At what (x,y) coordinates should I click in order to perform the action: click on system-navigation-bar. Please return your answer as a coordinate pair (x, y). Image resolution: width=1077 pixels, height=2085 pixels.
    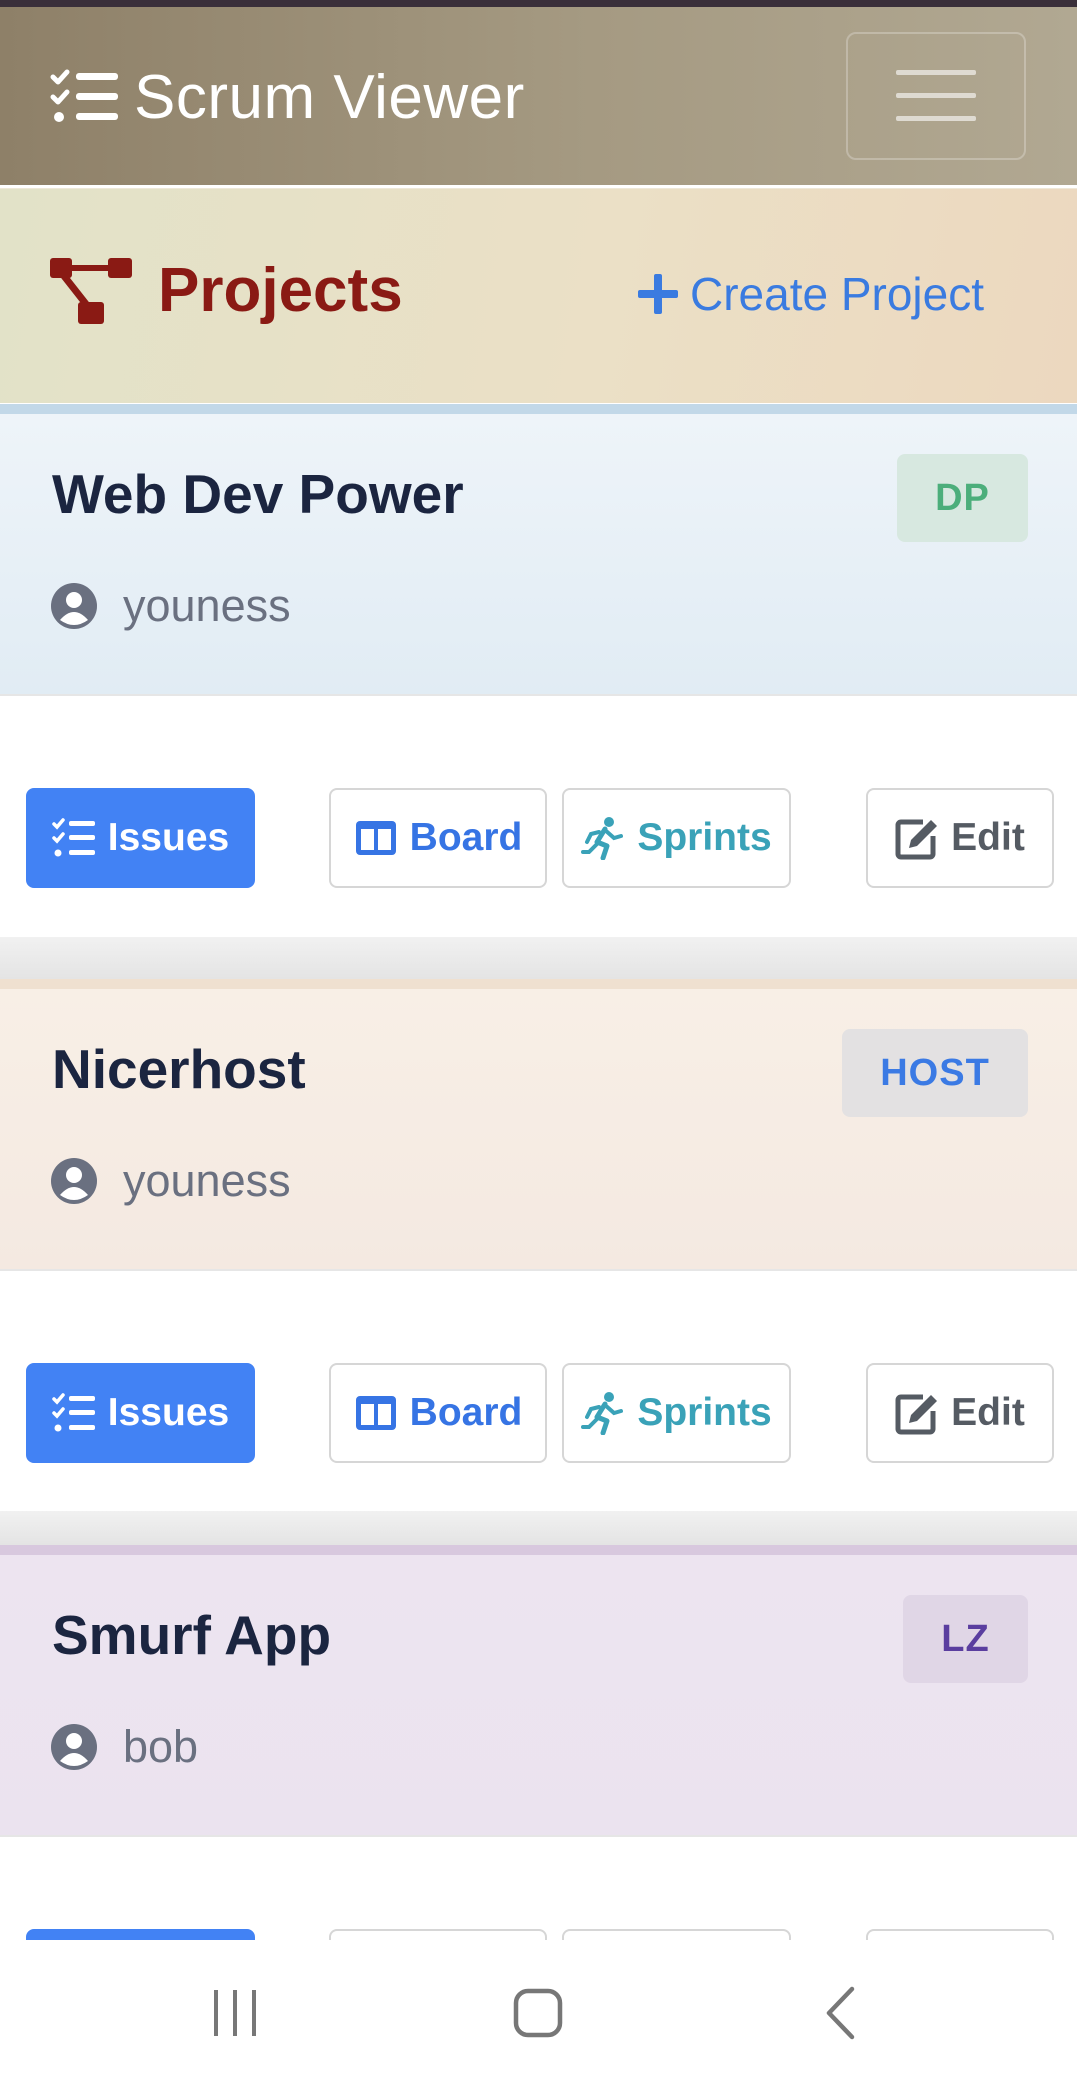
    Looking at the image, I should click on (538, 2012).